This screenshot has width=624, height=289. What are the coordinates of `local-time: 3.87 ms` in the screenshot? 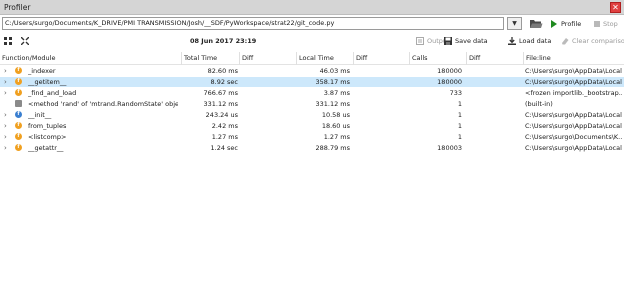 It's located at (336, 93).